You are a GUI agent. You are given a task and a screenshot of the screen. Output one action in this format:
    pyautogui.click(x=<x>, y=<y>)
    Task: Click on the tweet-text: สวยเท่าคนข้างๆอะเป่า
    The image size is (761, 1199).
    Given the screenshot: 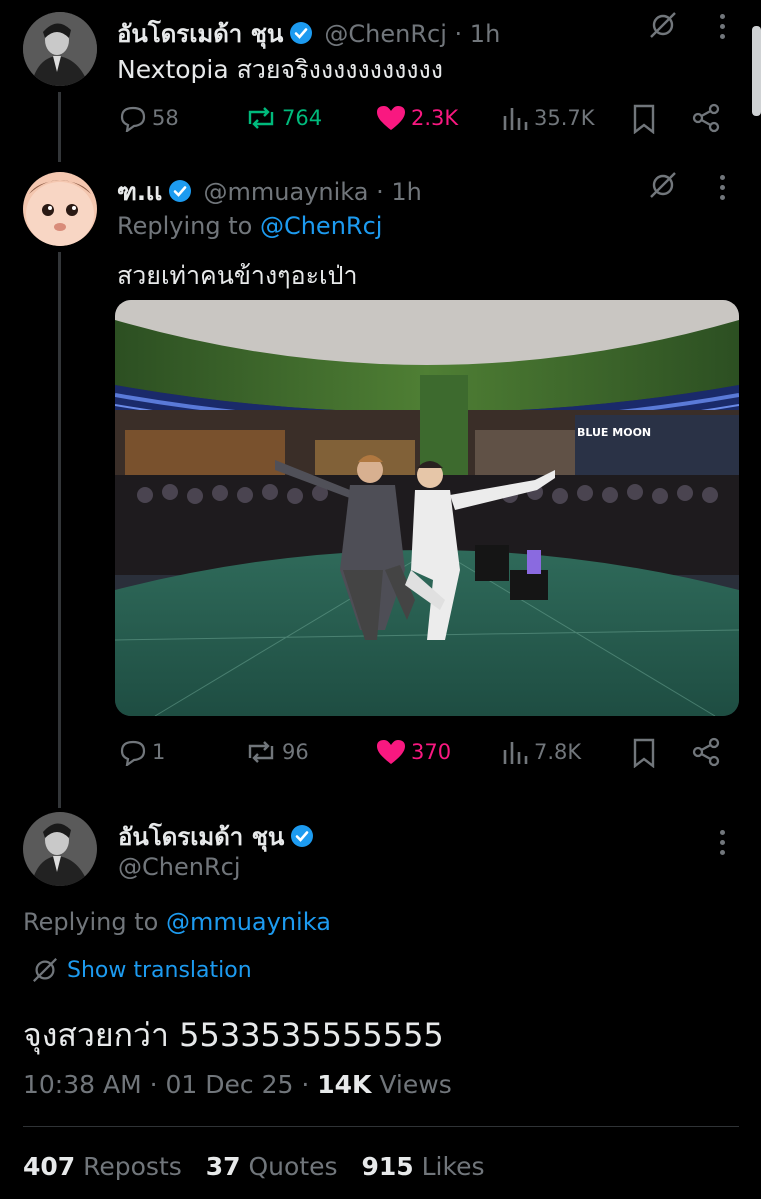 What is the action you would take?
    pyautogui.click(x=237, y=275)
    